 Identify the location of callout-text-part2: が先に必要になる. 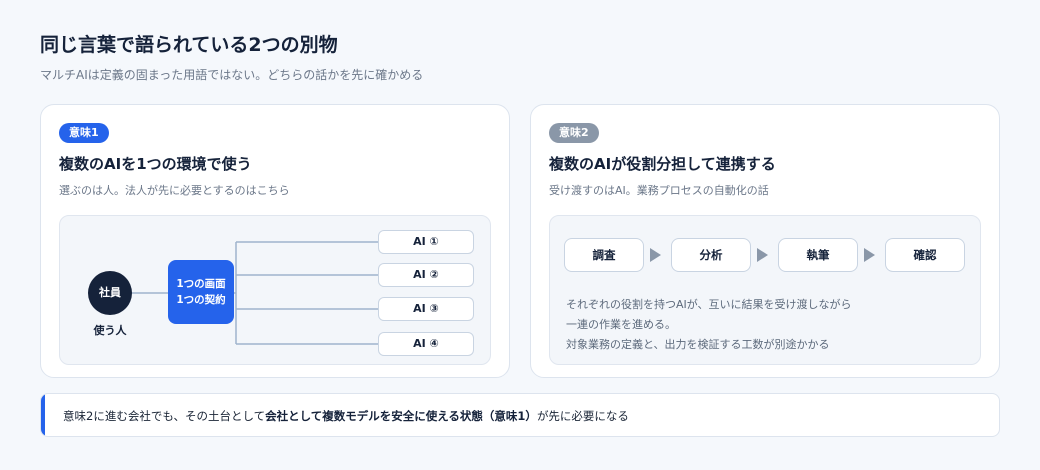
(582, 416).